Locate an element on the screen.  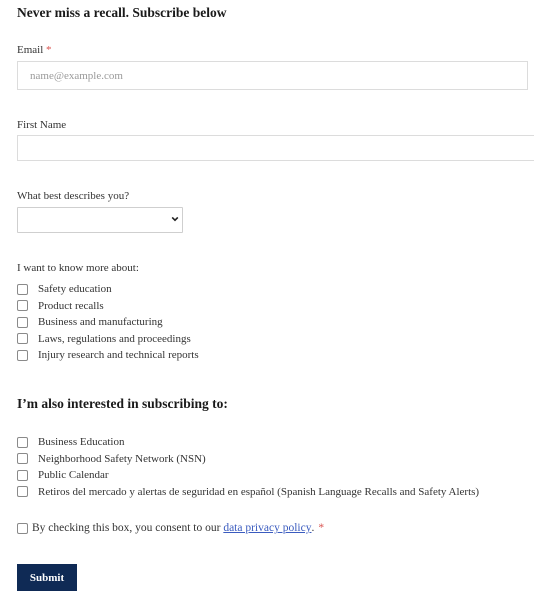
subscription-option-label: Public Calendar is located at coordinates (73, 475).